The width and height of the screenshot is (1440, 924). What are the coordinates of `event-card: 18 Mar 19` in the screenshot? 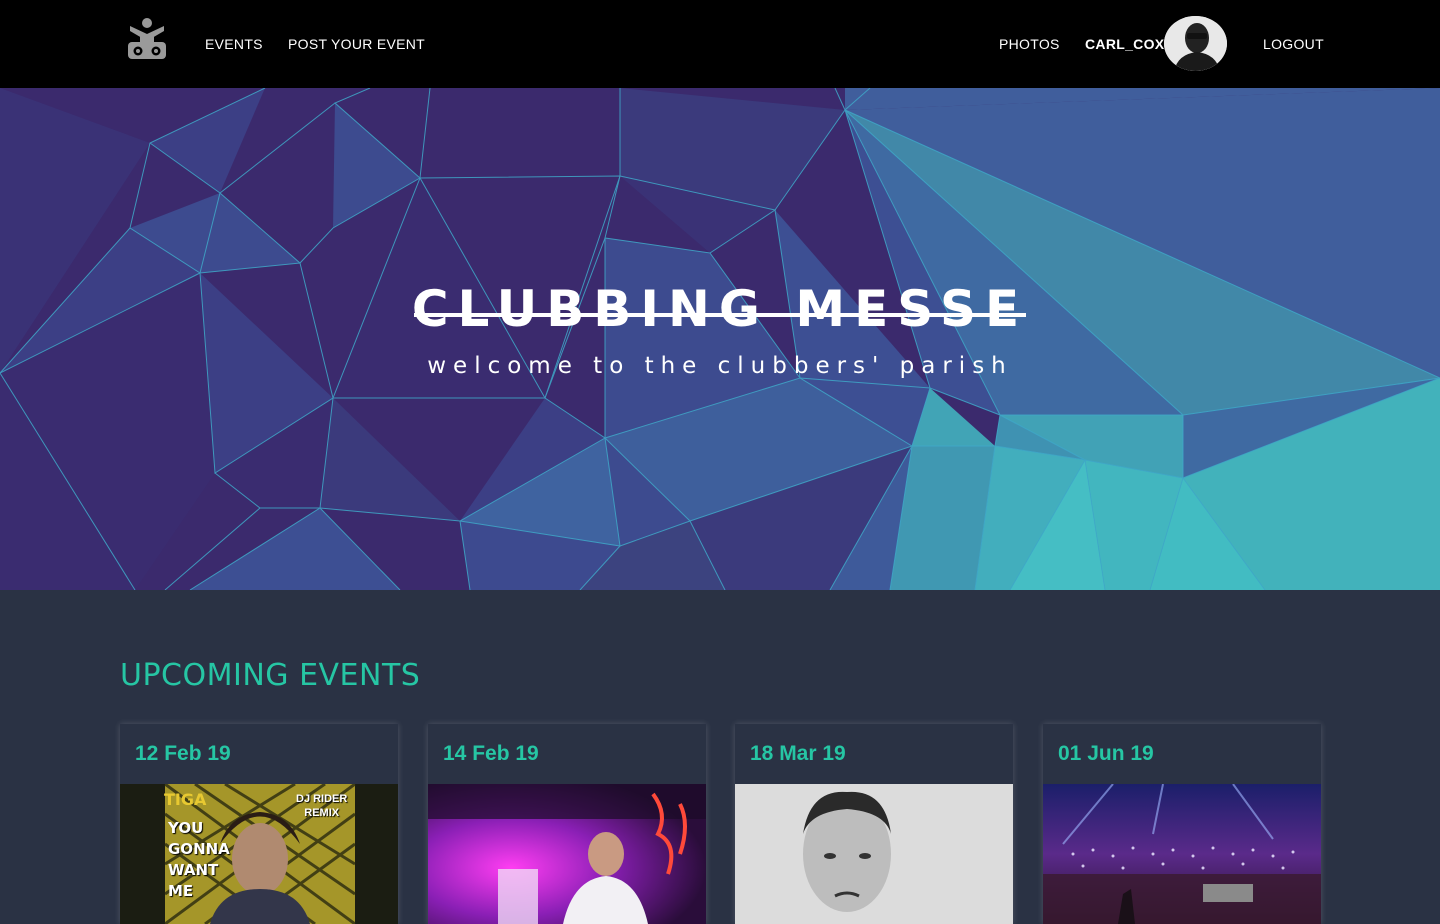 It's located at (874, 824).